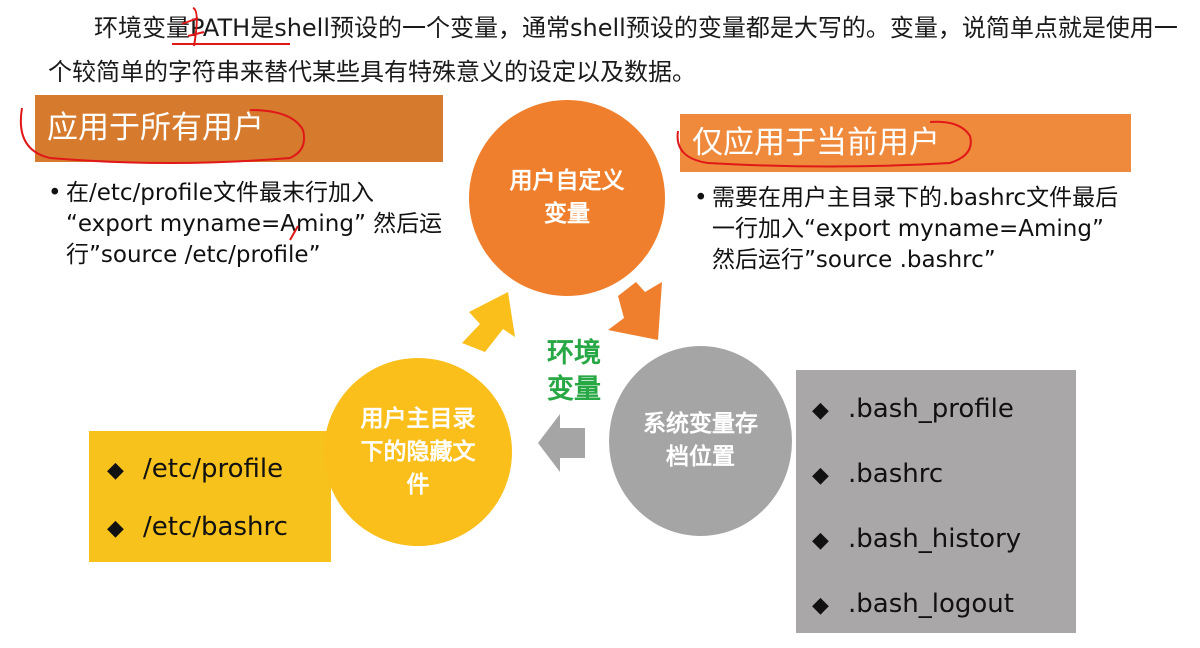 This screenshot has width=1200, height=648. What do you see at coordinates (635, 311) in the screenshot?
I see `arrow-down-right-icon` at bounding box center [635, 311].